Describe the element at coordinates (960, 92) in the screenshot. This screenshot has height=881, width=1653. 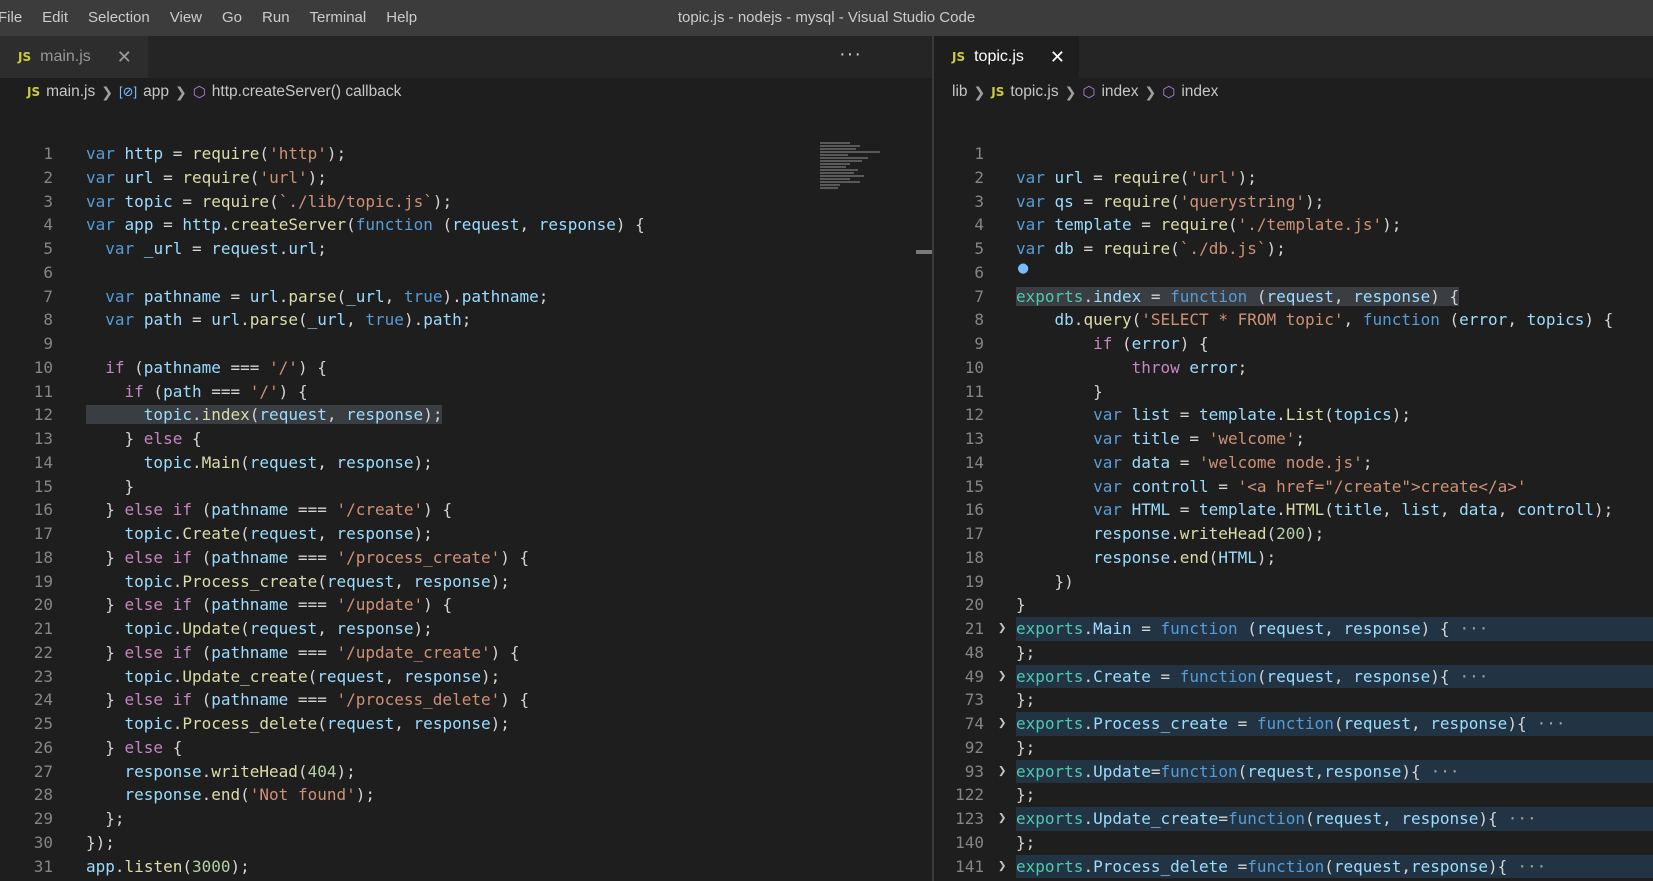
I see `breadcrumb-folder: lib` at that location.